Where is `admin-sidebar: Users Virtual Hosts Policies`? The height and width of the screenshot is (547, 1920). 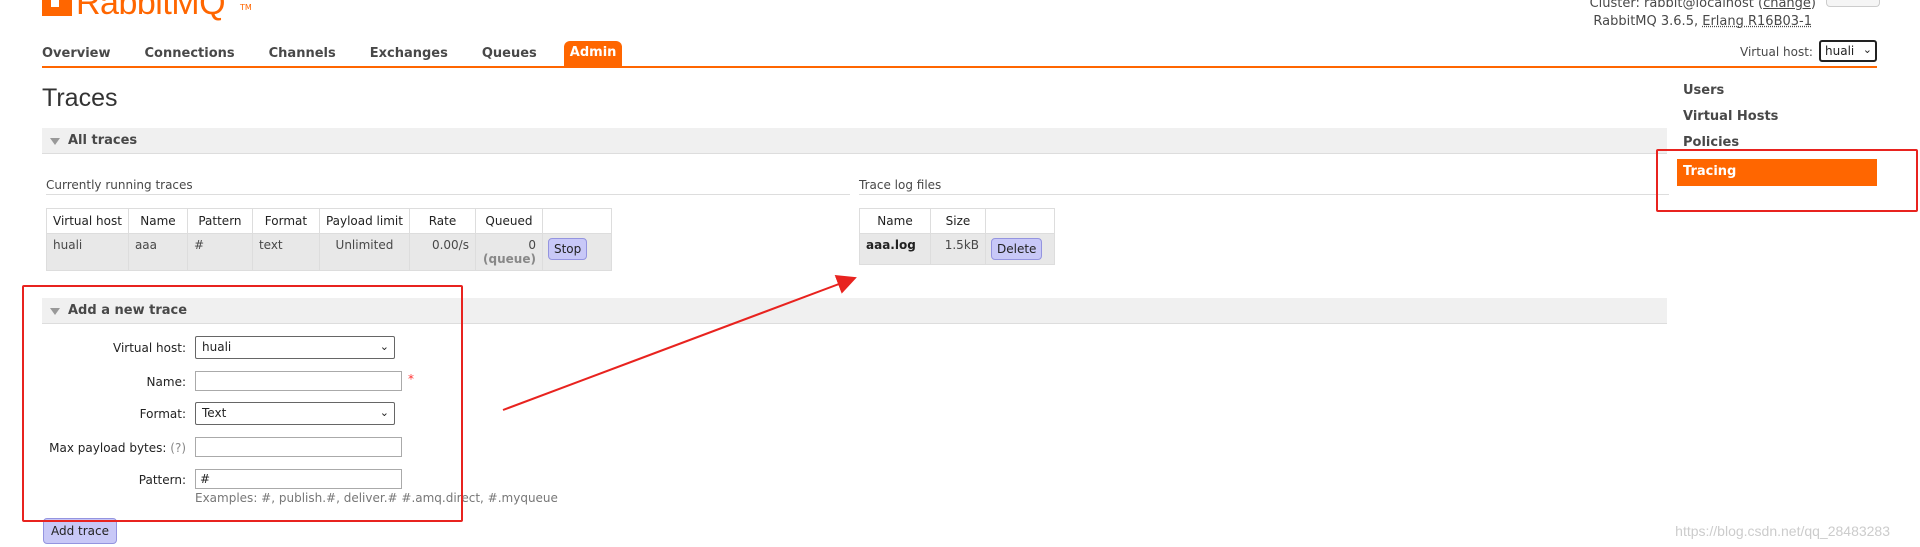
admin-sidebar: Users Virtual Hosts Policies is located at coordinates (1730, 116).